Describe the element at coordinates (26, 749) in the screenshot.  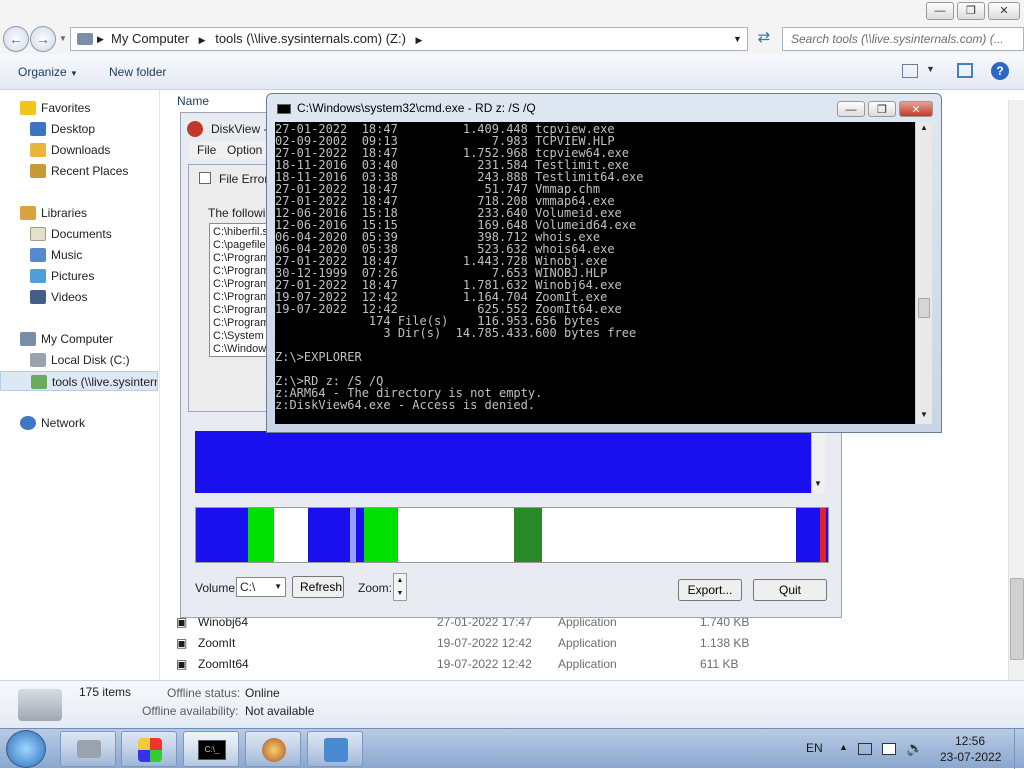
I see `start-button` at that location.